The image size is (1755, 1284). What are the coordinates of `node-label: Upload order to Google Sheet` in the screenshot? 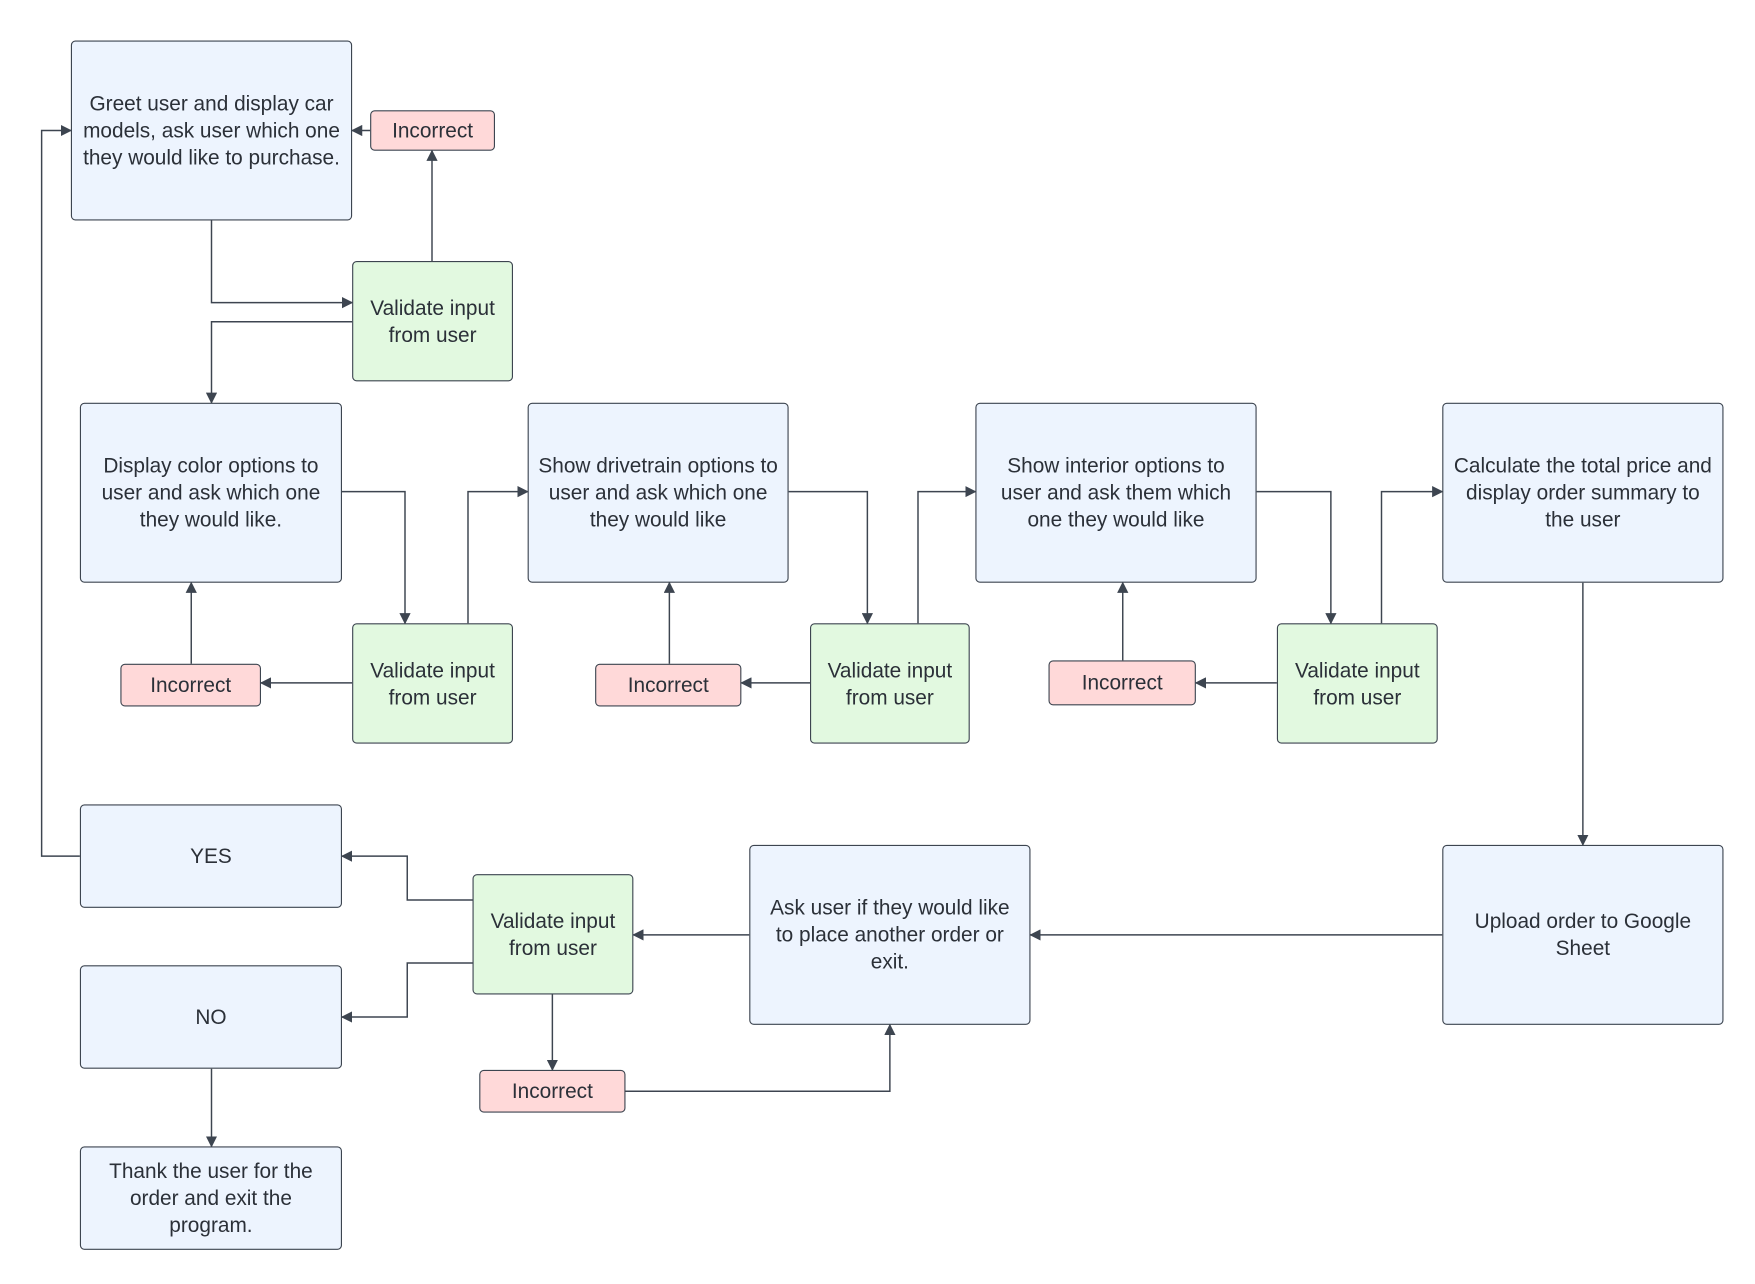 It's located at (1583, 934).